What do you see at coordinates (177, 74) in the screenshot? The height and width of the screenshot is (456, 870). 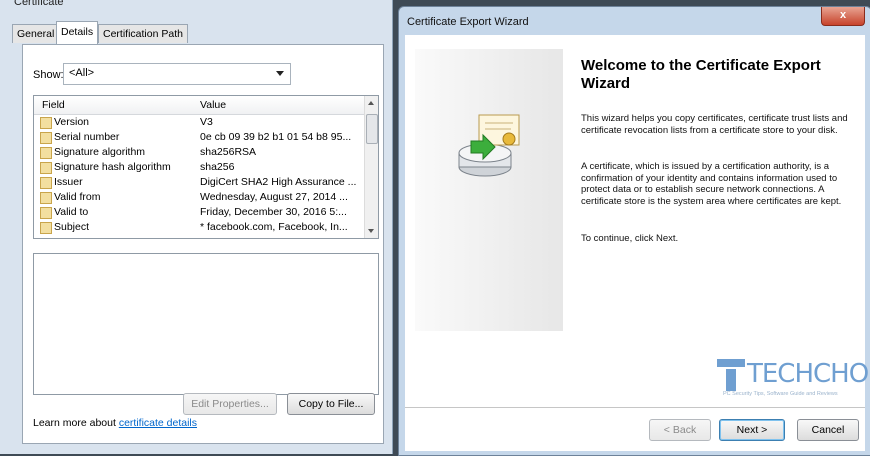 I see `show-dropdown: <All>` at bounding box center [177, 74].